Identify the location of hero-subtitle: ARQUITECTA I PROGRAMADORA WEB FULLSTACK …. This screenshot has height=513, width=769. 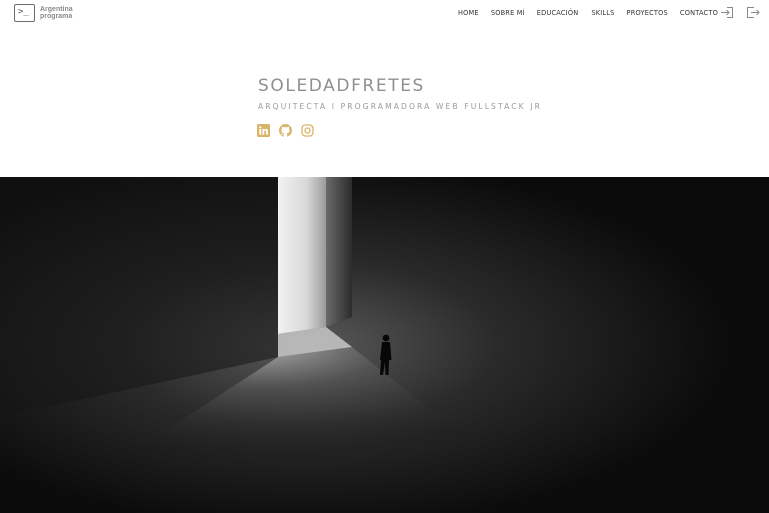
(400, 106).